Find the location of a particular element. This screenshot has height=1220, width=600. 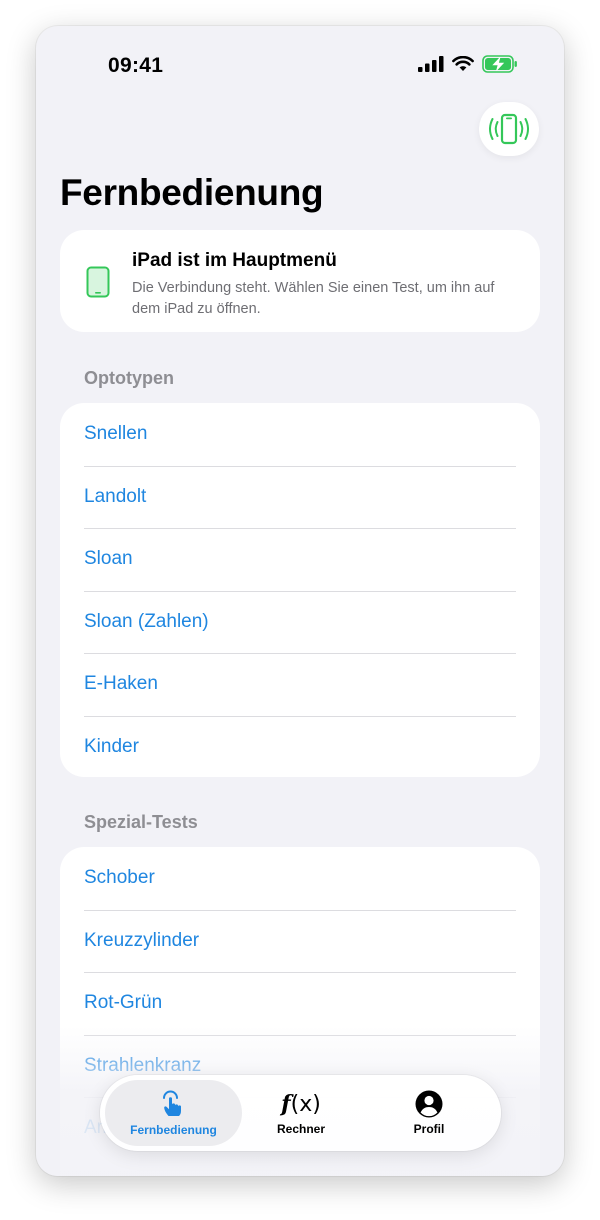

tab-bar: Fernbedienung f(x) Rechner Profil is located at coordinates (300, 1113).